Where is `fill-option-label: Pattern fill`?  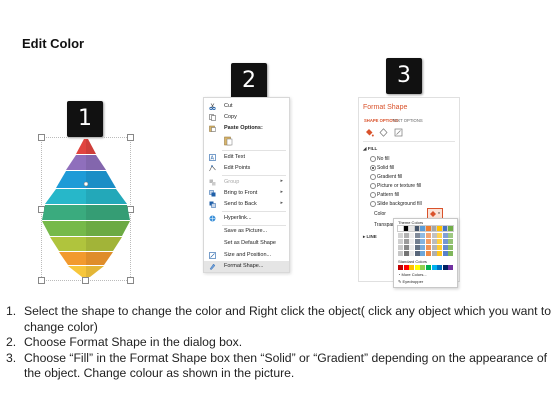
fill-option-label: Pattern fill is located at coordinates (388, 195).